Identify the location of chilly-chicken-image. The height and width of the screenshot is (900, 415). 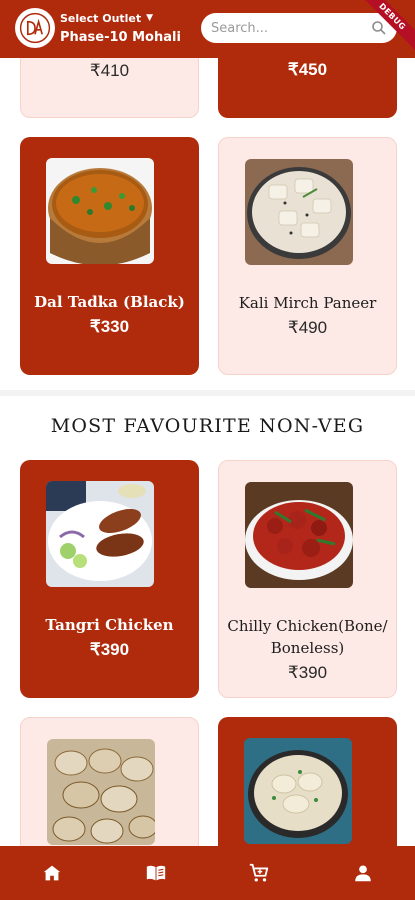
(299, 535).